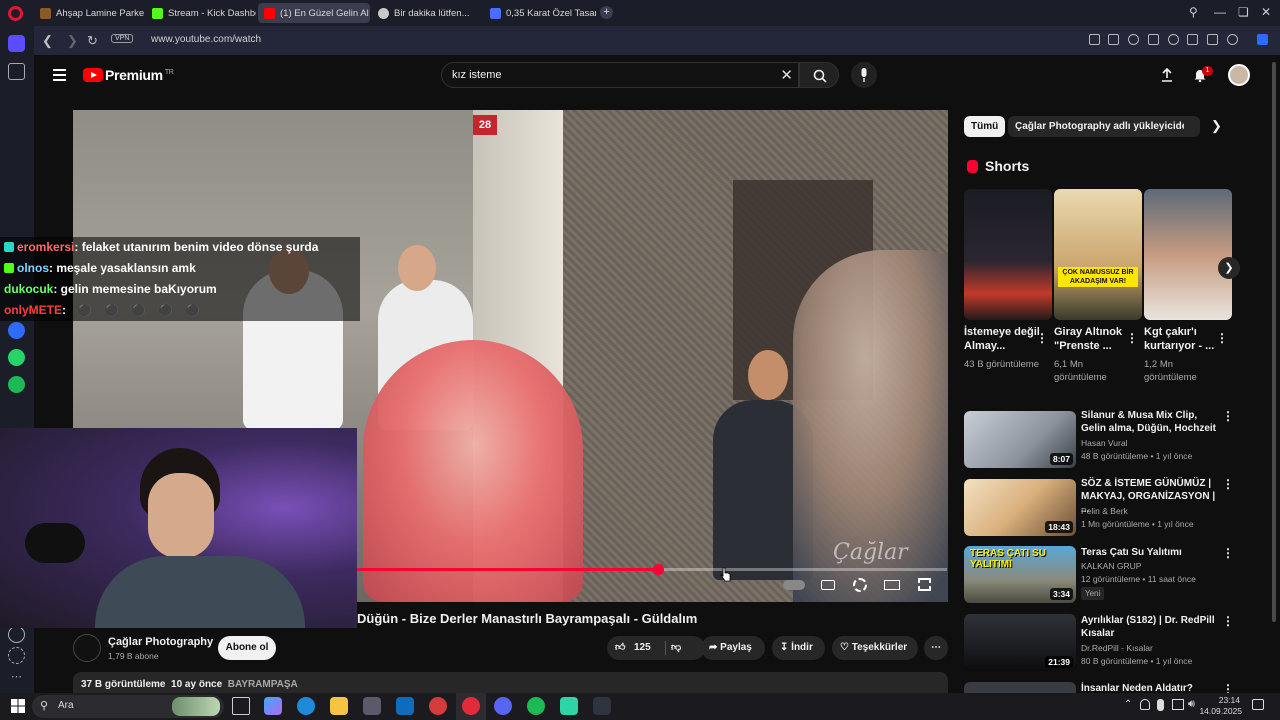 The image size is (1280, 720). I want to click on search-input: kız isteme ✕, so click(620, 75).